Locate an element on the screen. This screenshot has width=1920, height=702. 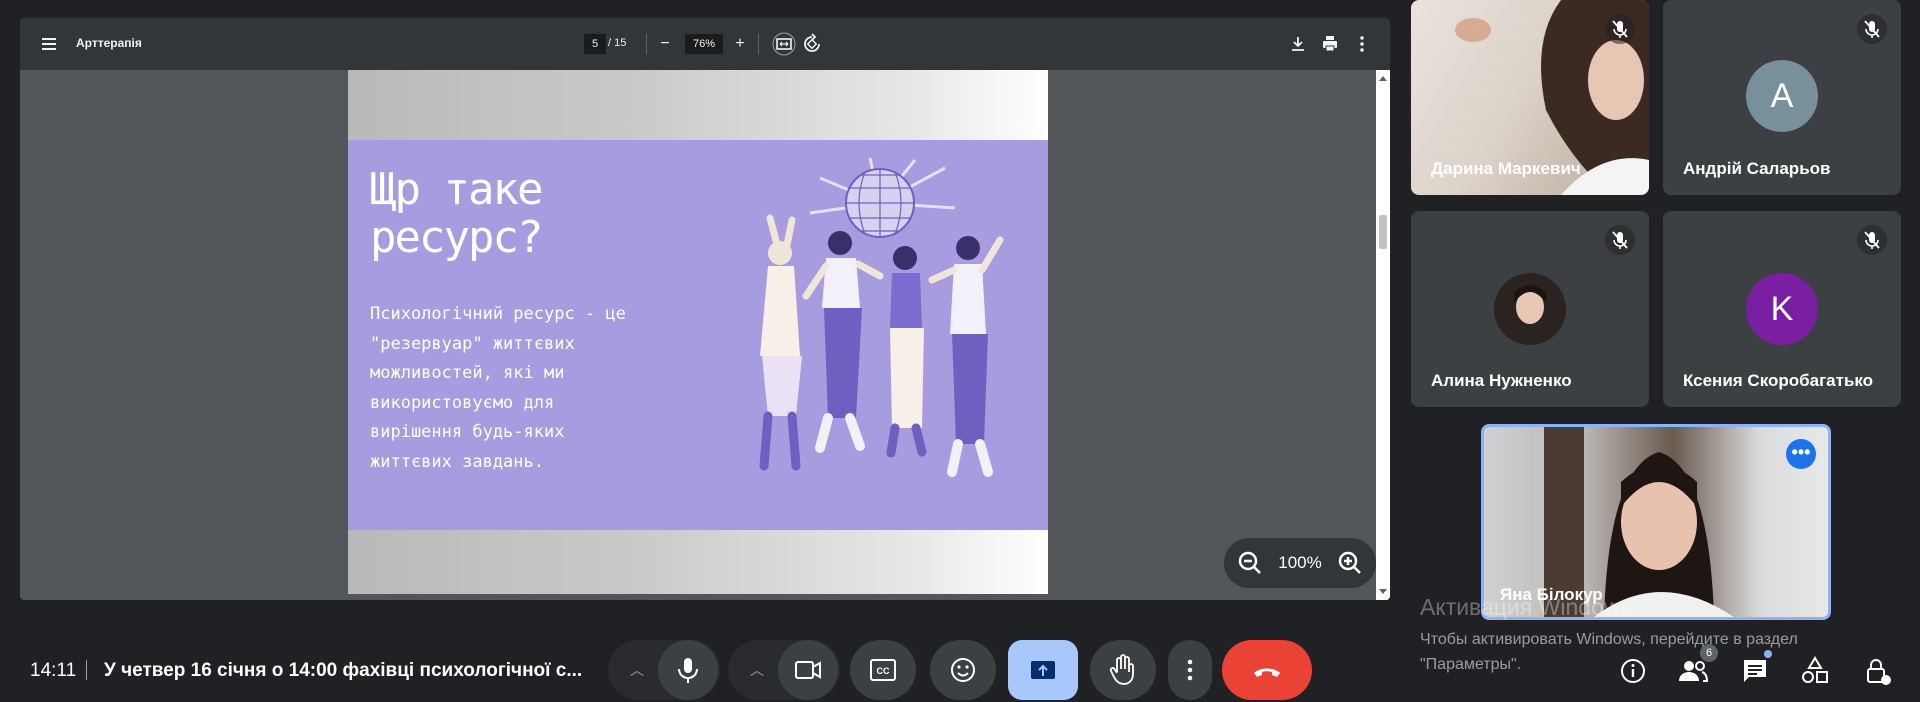
info-icon is located at coordinates (1633, 671).